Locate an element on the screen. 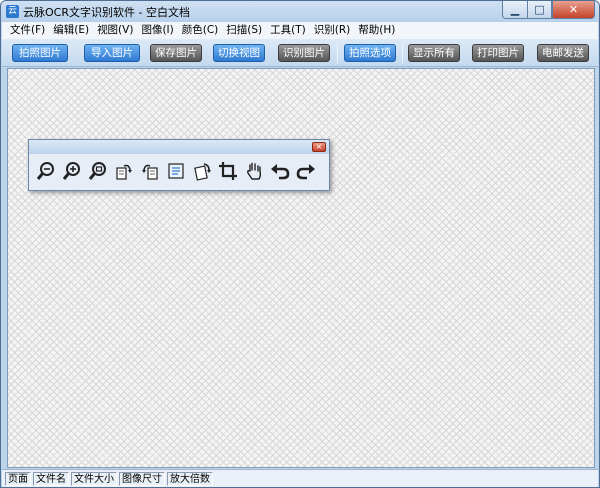 The width and height of the screenshot is (600, 488). print-image-button: 打印图片 is located at coordinates (498, 53).